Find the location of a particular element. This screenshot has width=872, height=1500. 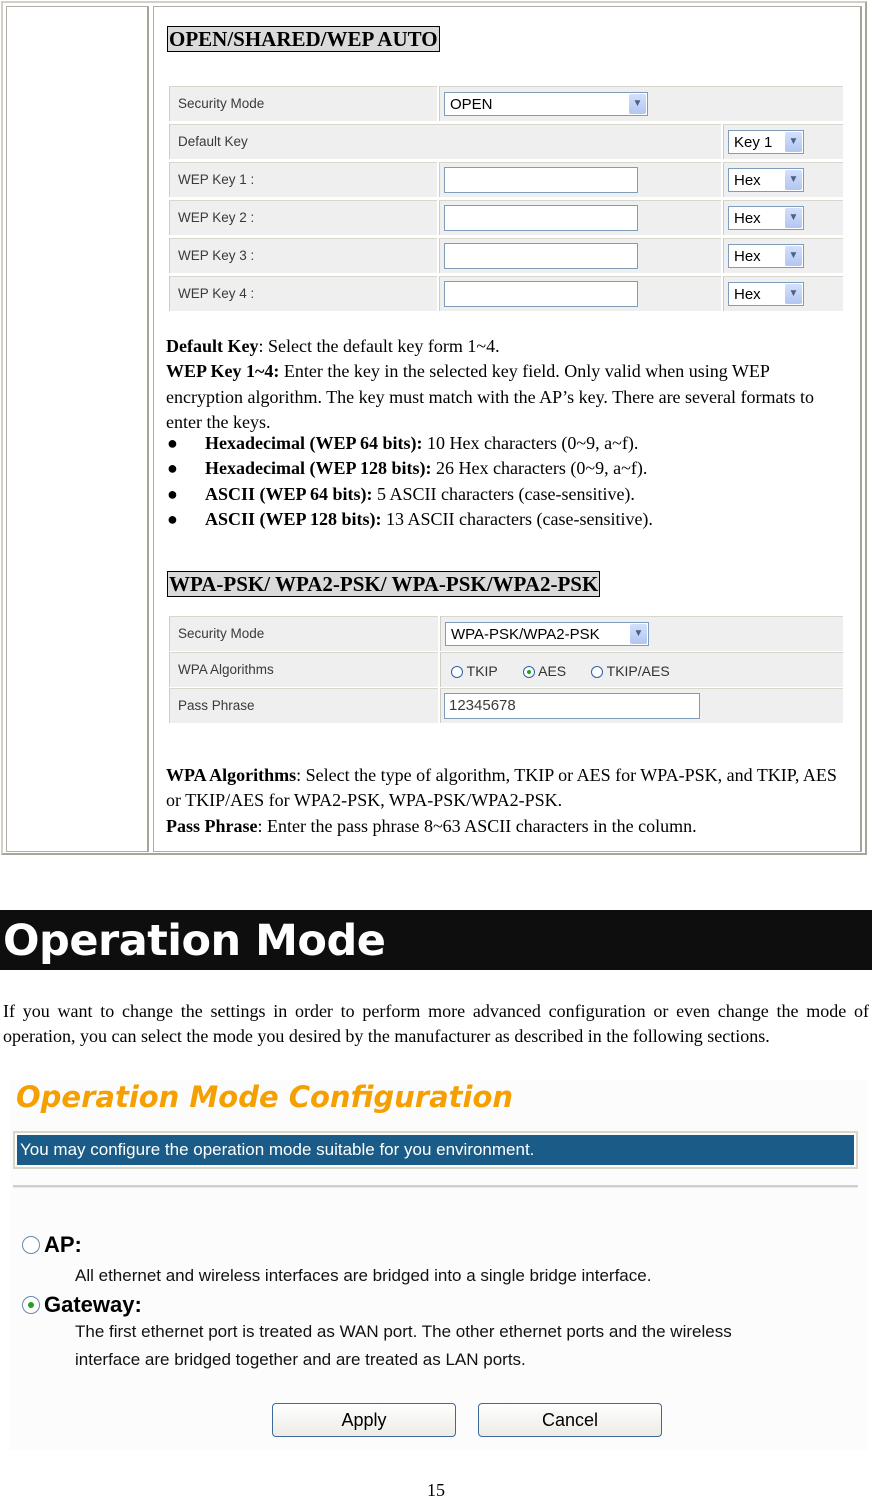

radio-ap is located at coordinates (31, 1245).